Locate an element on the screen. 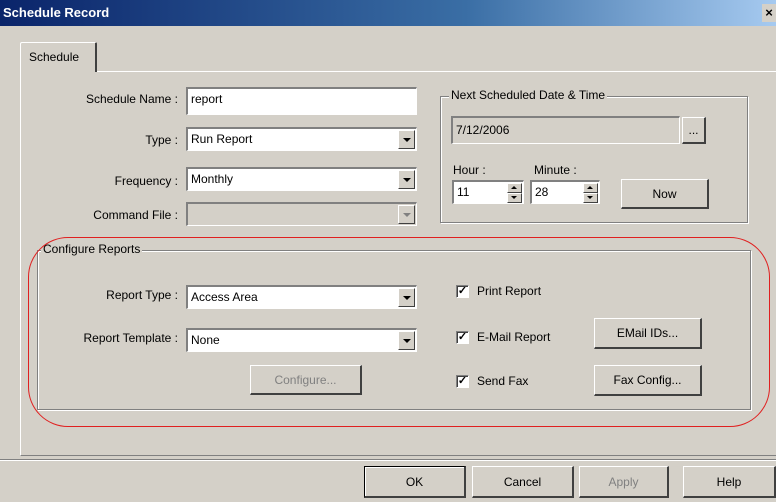 The height and width of the screenshot is (502, 776). email-report-label: E-Mail Report is located at coordinates (514, 337).